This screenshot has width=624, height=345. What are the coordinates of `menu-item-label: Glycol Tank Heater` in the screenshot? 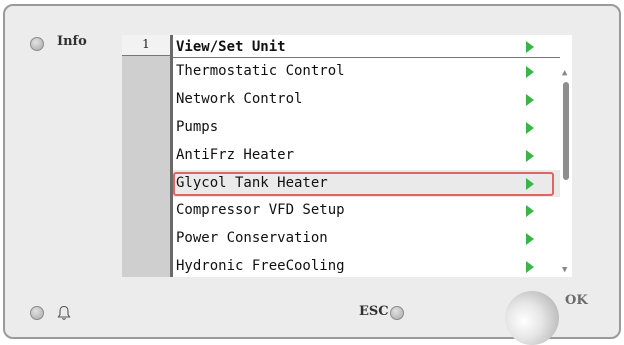 It's located at (252, 182).